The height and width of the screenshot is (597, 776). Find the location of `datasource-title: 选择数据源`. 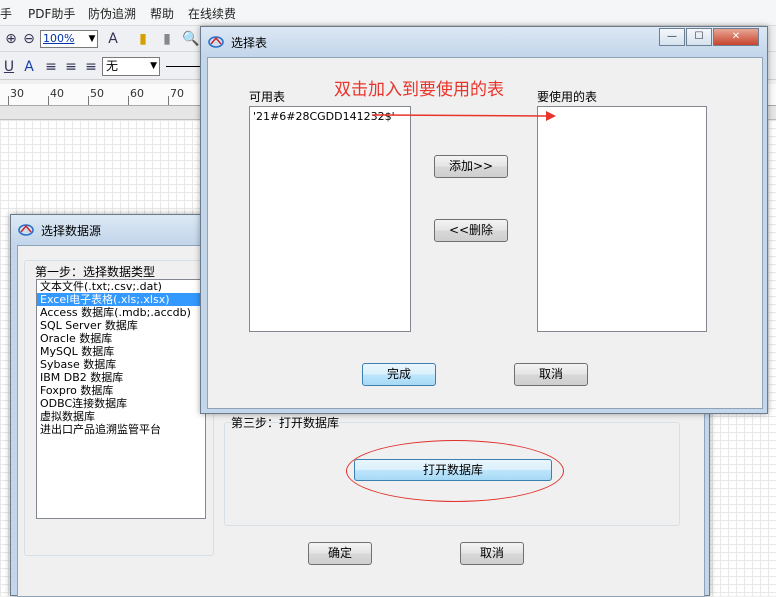

datasource-title: 选择数据源 is located at coordinates (71, 231).